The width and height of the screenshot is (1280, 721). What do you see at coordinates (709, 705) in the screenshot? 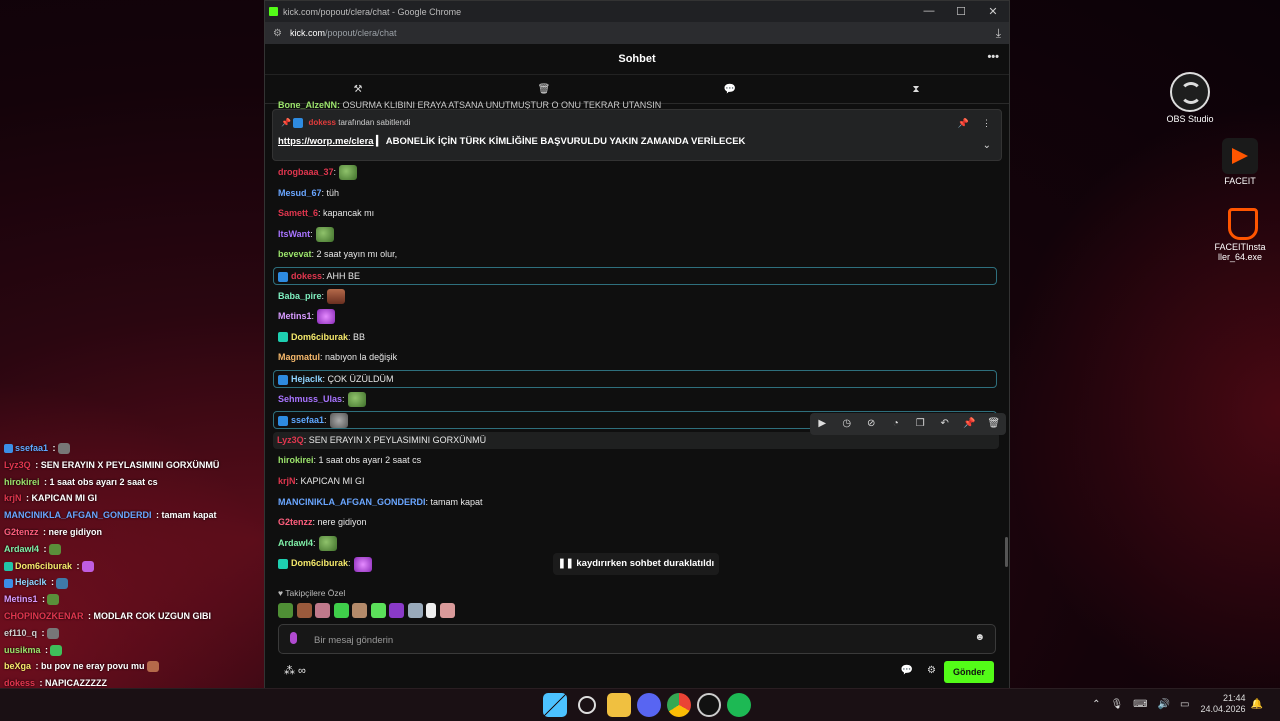
I see `steam-icon` at bounding box center [709, 705].